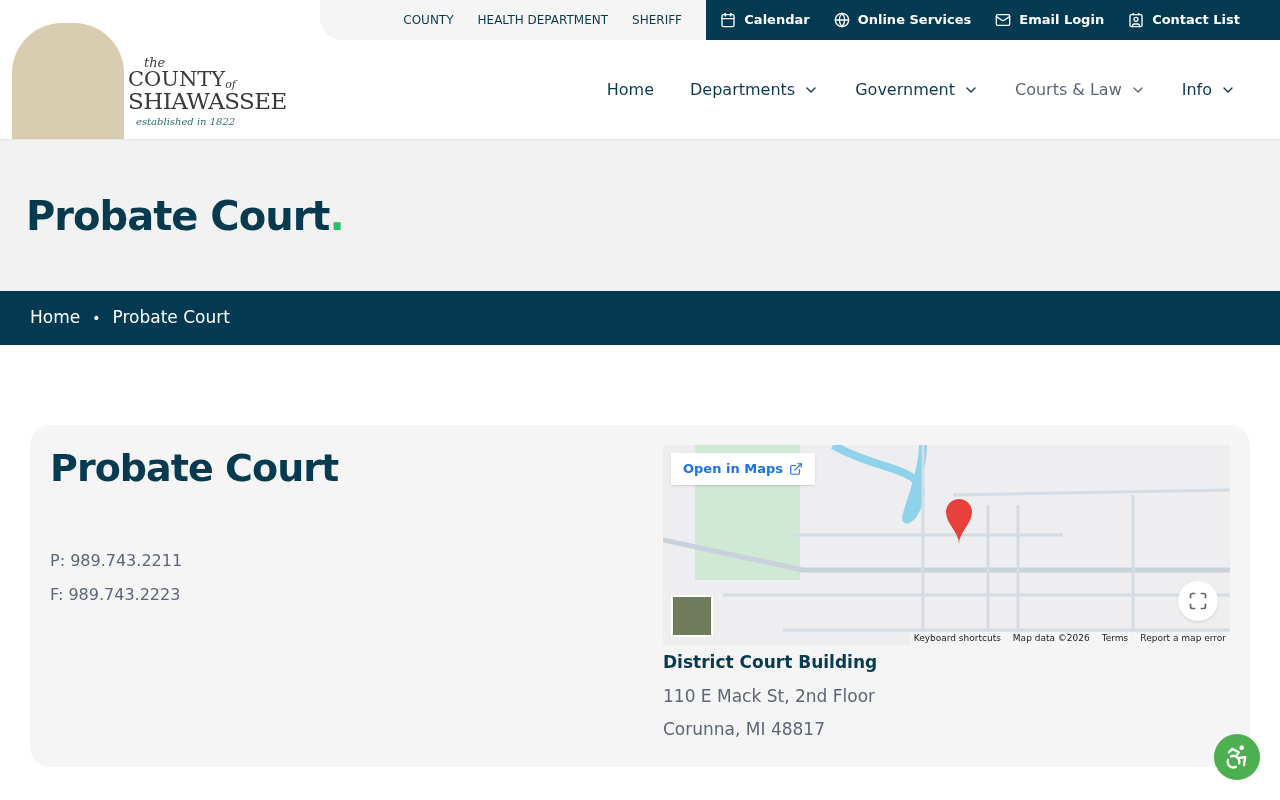 The width and height of the screenshot is (1280, 800). I want to click on breadcrumb-link: Home, so click(55, 318).